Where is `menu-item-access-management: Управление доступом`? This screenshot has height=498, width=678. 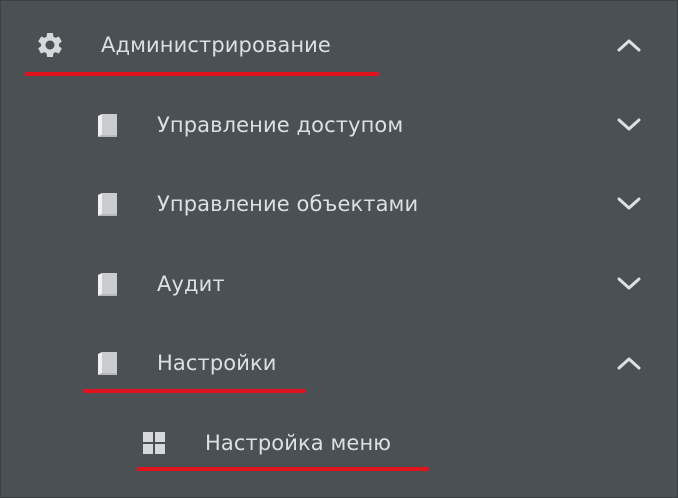 menu-item-access-management: Управление доступом is located at coordinates (339, 125).